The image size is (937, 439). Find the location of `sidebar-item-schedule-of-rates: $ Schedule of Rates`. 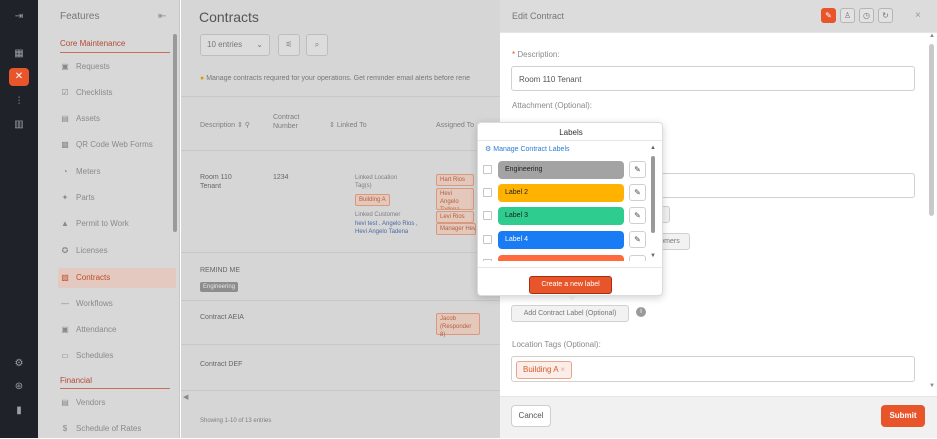

sidebar-item-schedule-of-rates: $ Schedule of Rates is located at coordinates (117, 429).